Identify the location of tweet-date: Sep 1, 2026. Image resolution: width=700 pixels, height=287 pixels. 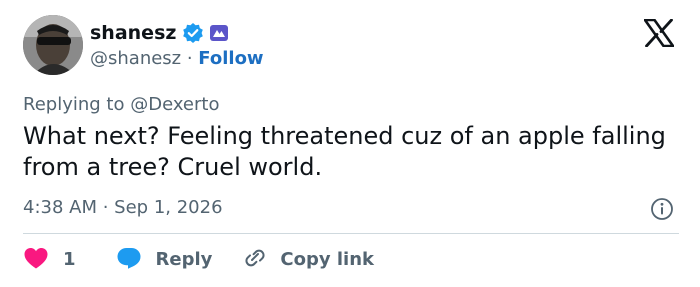
(168, 207).